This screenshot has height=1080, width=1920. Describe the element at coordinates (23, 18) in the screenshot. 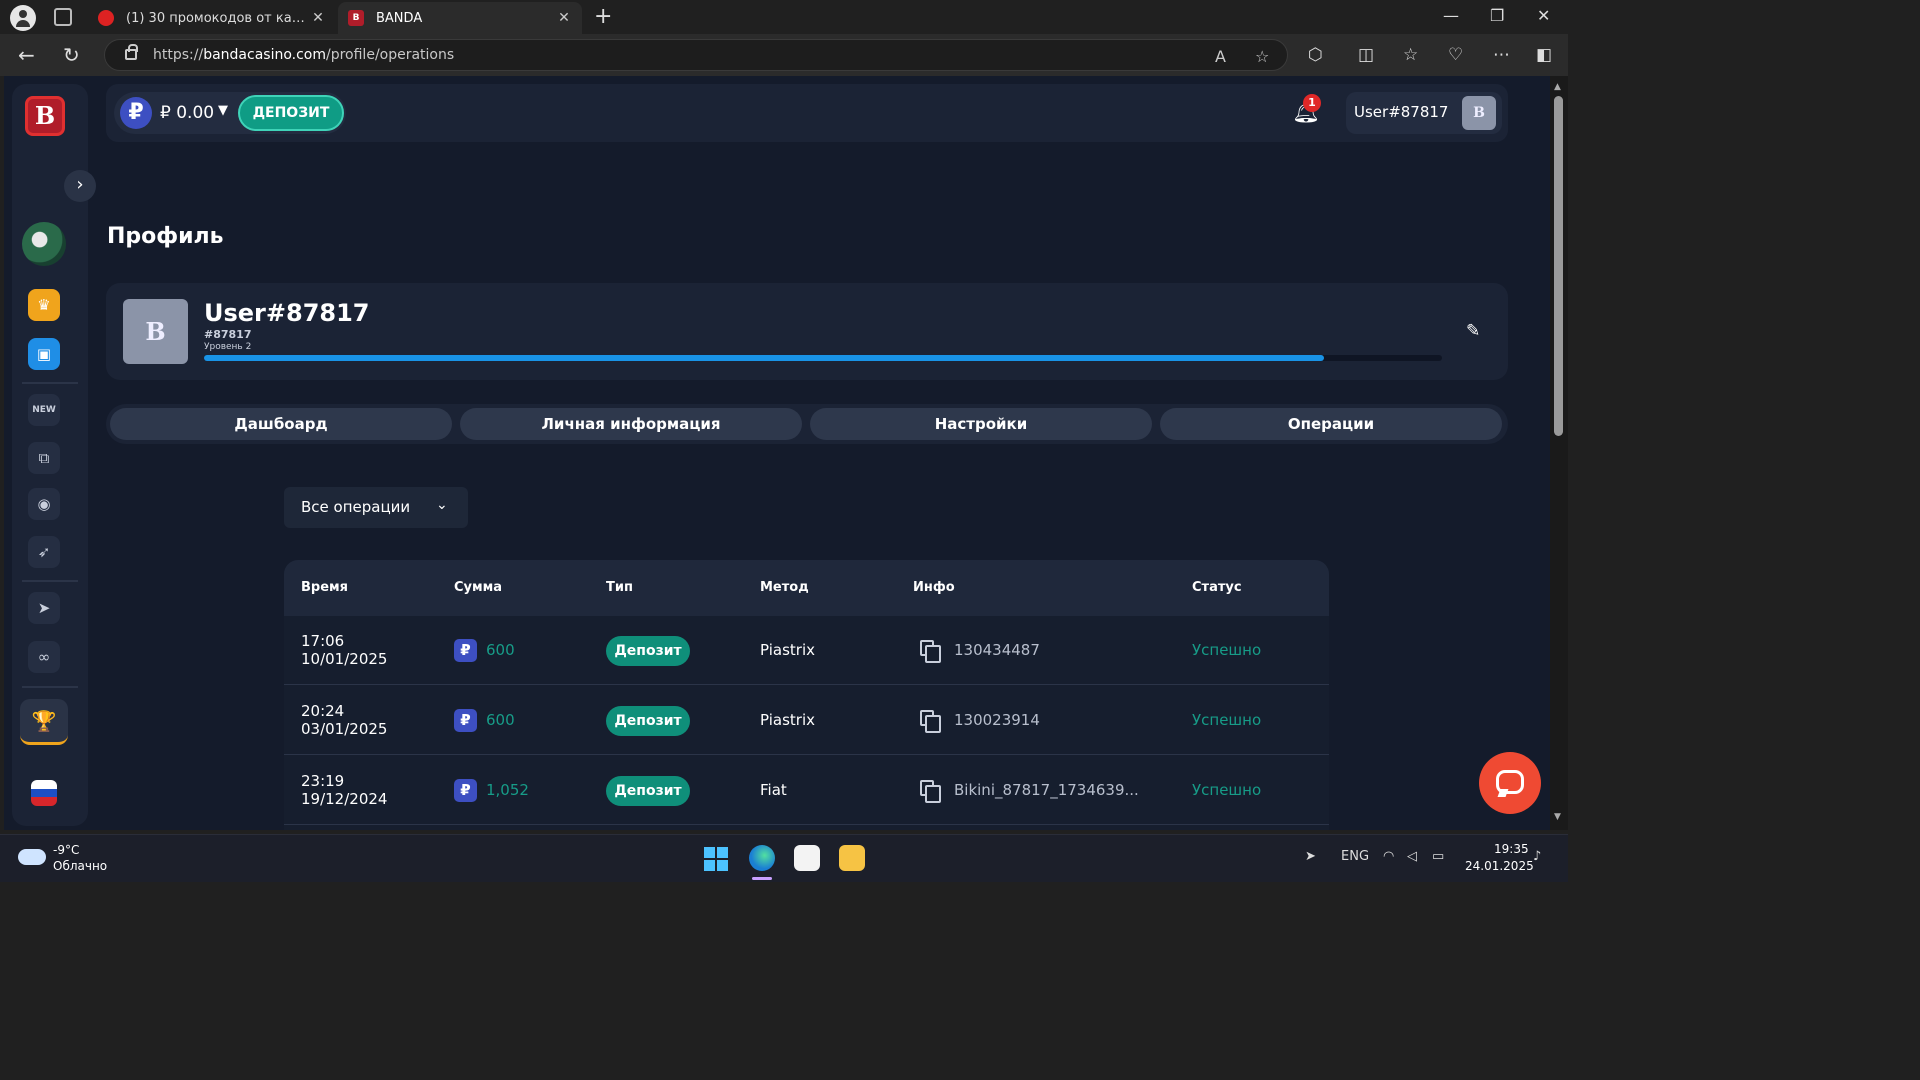

I see `browser-profile-icon` at that location.